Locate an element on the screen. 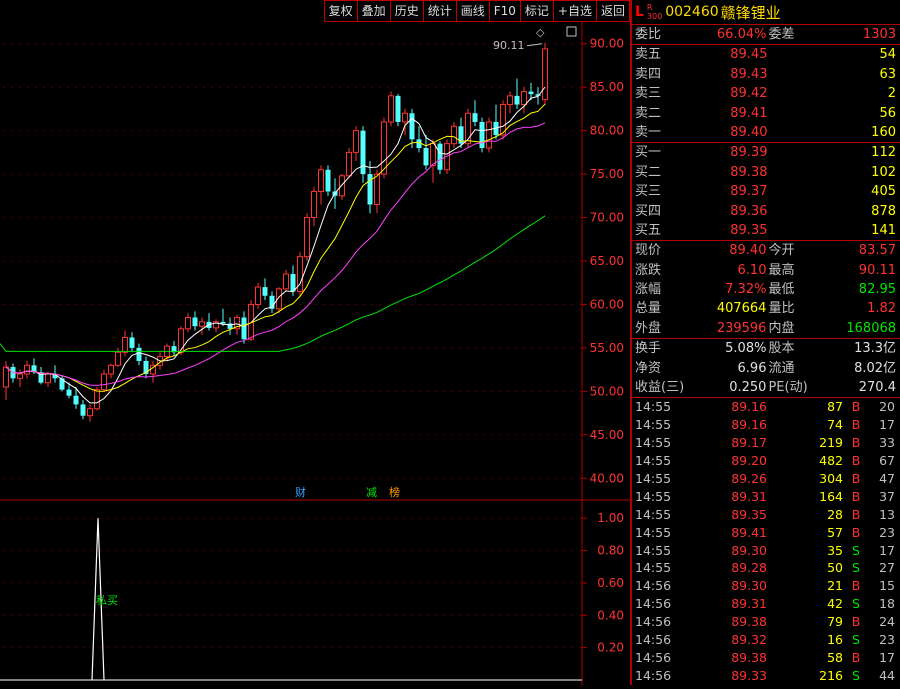 This screenshot has width=900, height=689. ask-row: 卖三 89.42 2 is located at coordinates (766, 93).